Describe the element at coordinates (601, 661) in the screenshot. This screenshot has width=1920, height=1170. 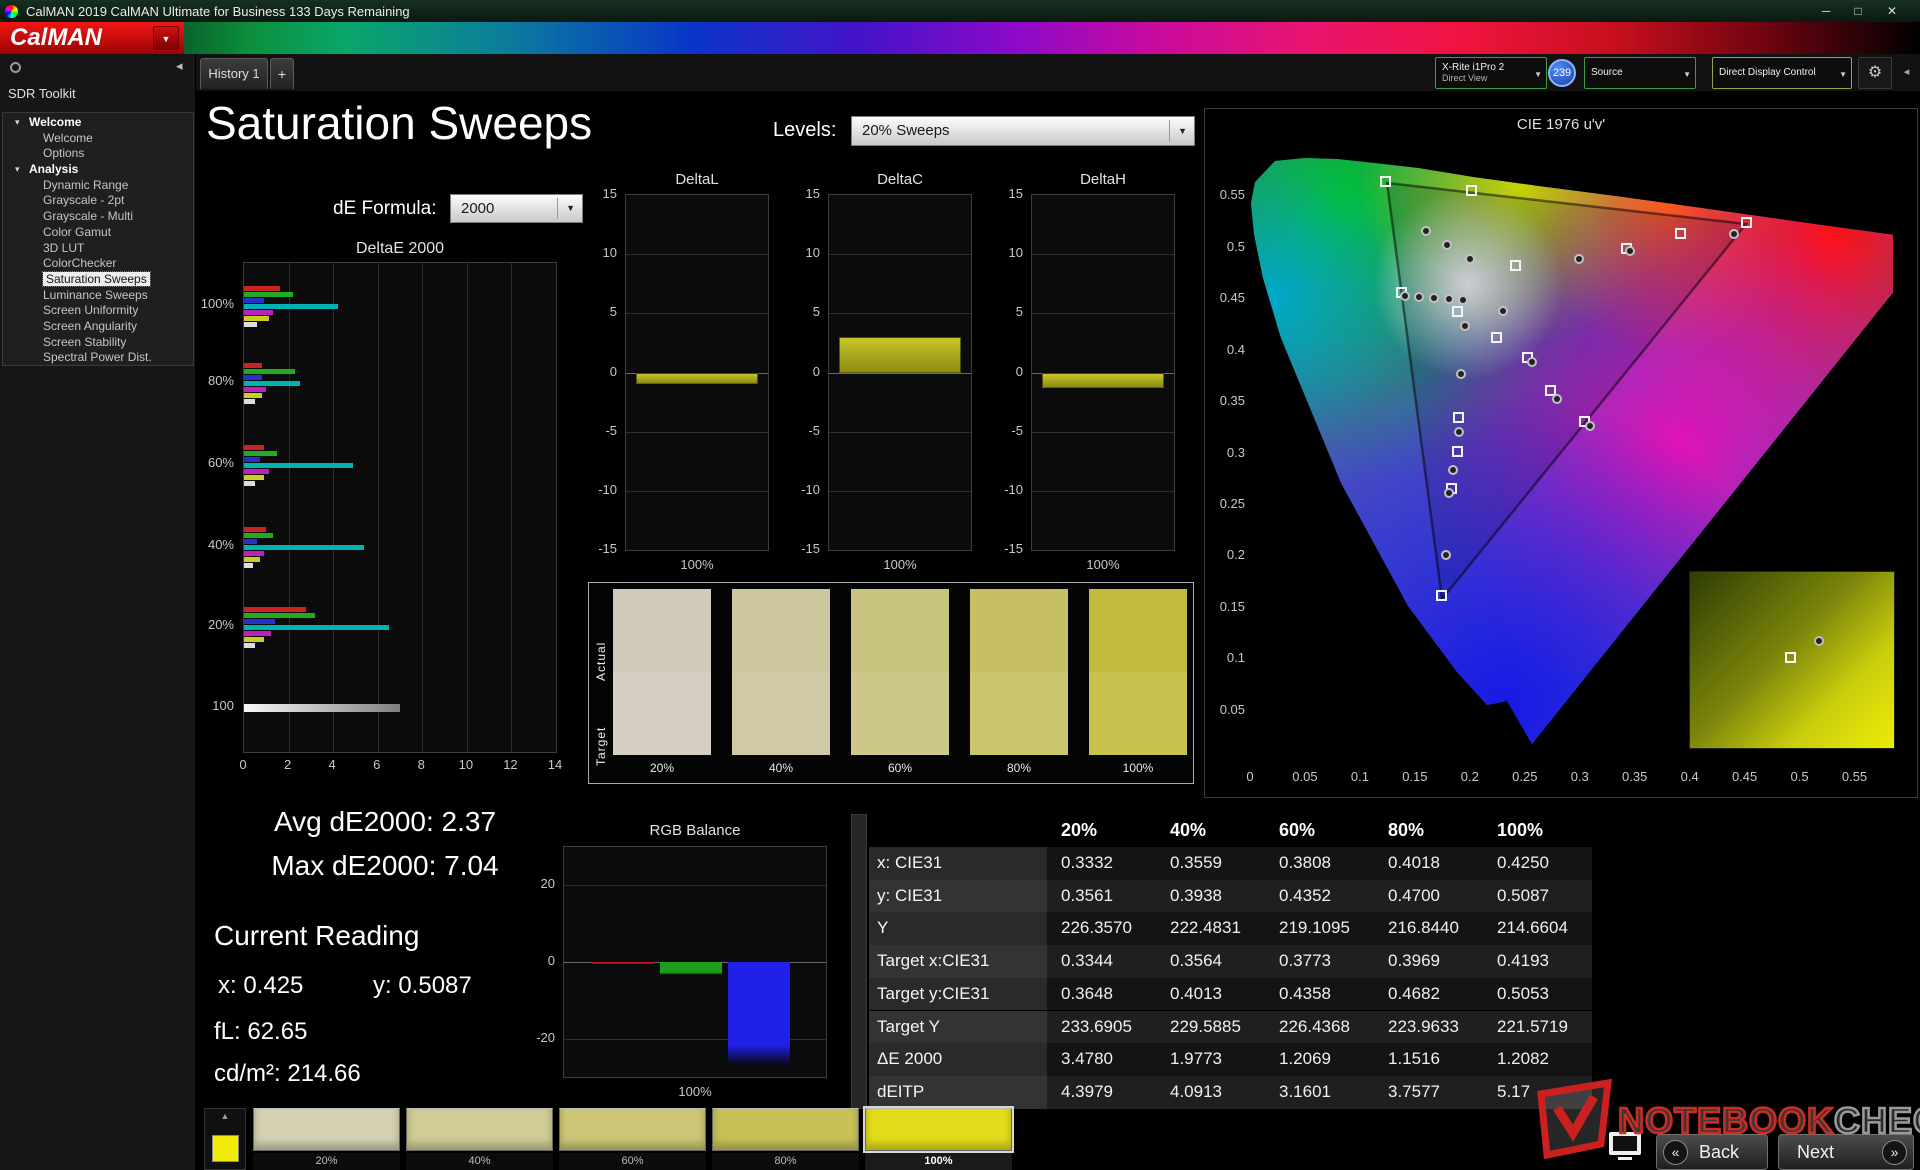
I see `actual-row-label: Actual` at that location.